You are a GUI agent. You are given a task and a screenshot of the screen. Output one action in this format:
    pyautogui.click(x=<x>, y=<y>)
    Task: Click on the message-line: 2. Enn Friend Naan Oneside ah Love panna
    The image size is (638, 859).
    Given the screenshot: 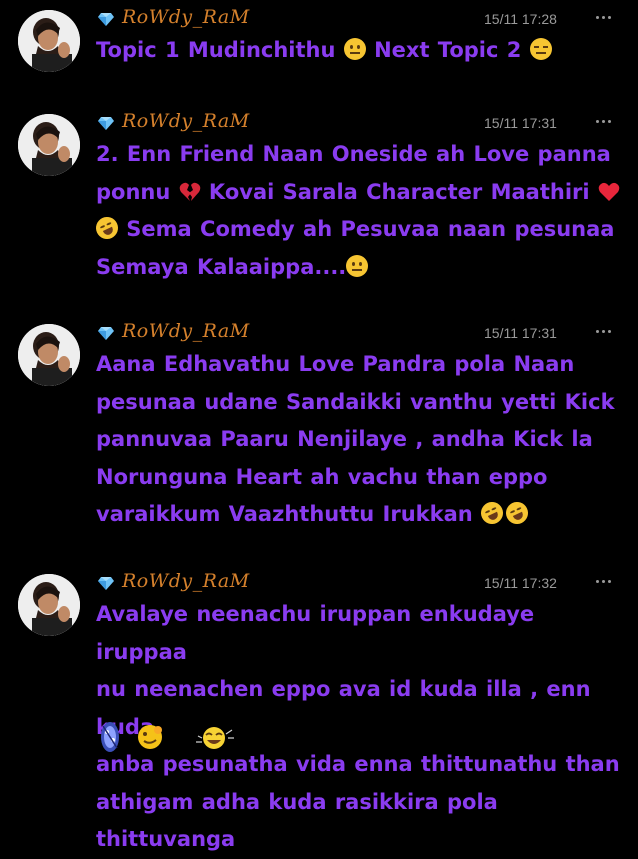 What is the action you would take?
    pyautogui.click(x=362, y=155)
    